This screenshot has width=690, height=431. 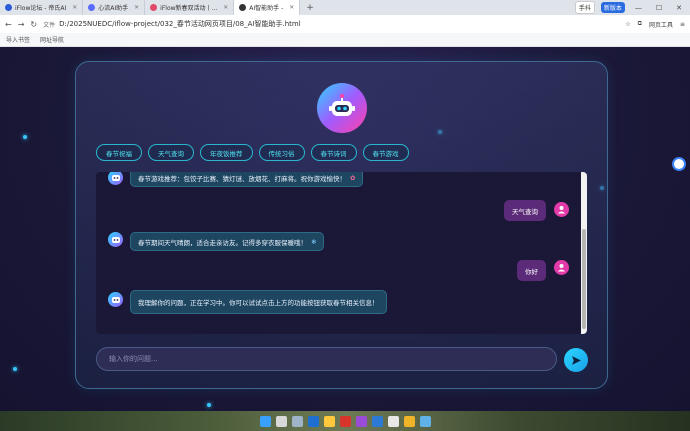 What do you see at coordinates (226, 152) in the screenshot?
I see `feature-button-dinner: 年夜饭推荐` at bounding box center [226, 152].